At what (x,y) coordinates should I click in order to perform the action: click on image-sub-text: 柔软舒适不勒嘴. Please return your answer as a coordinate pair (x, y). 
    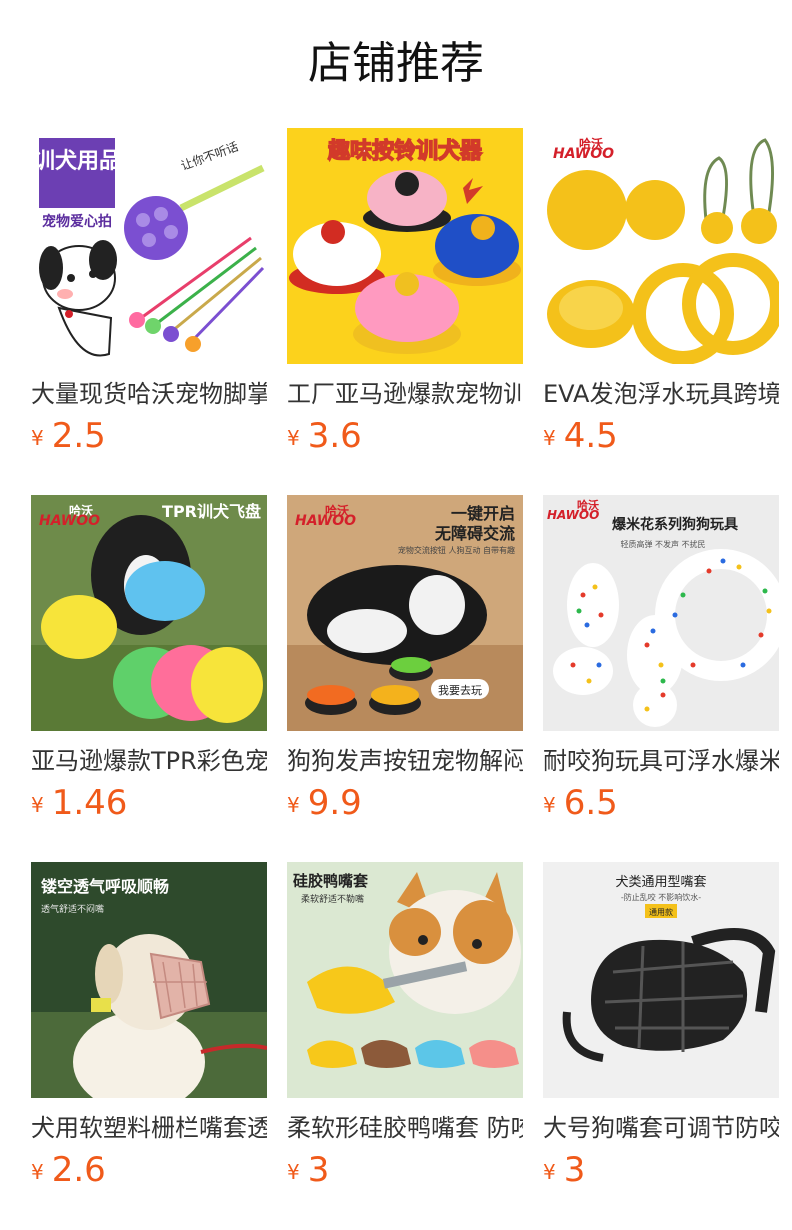
    Looking at the image, I should click on (332, 899).